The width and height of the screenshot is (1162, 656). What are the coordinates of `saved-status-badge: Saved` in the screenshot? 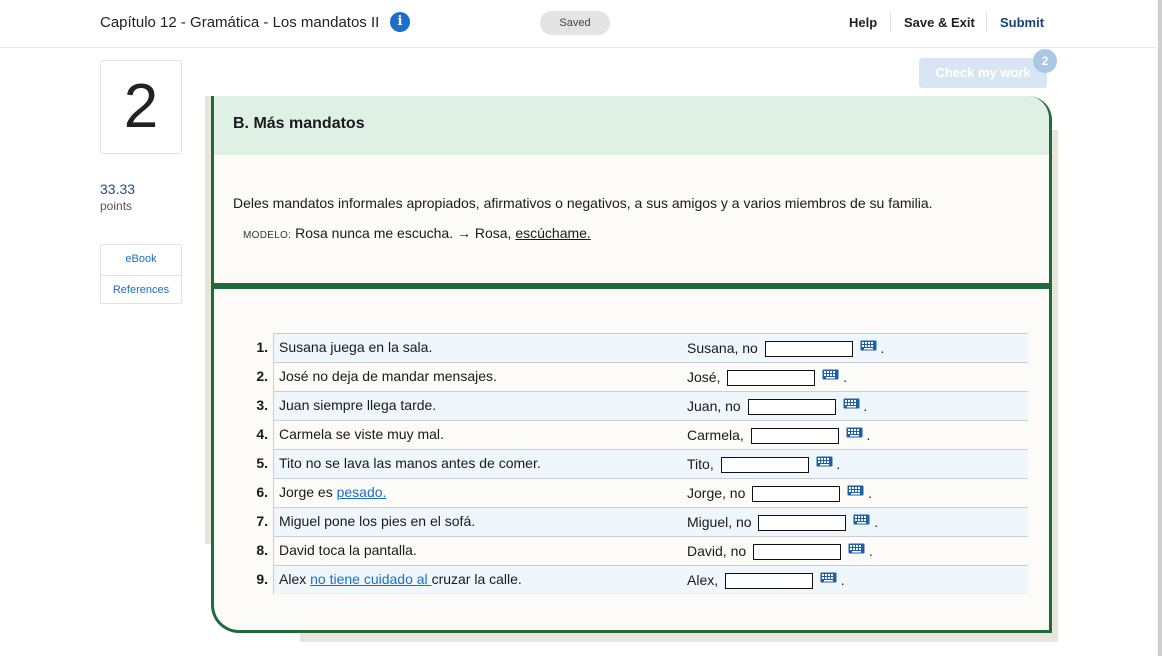 It's located at (575, 23).